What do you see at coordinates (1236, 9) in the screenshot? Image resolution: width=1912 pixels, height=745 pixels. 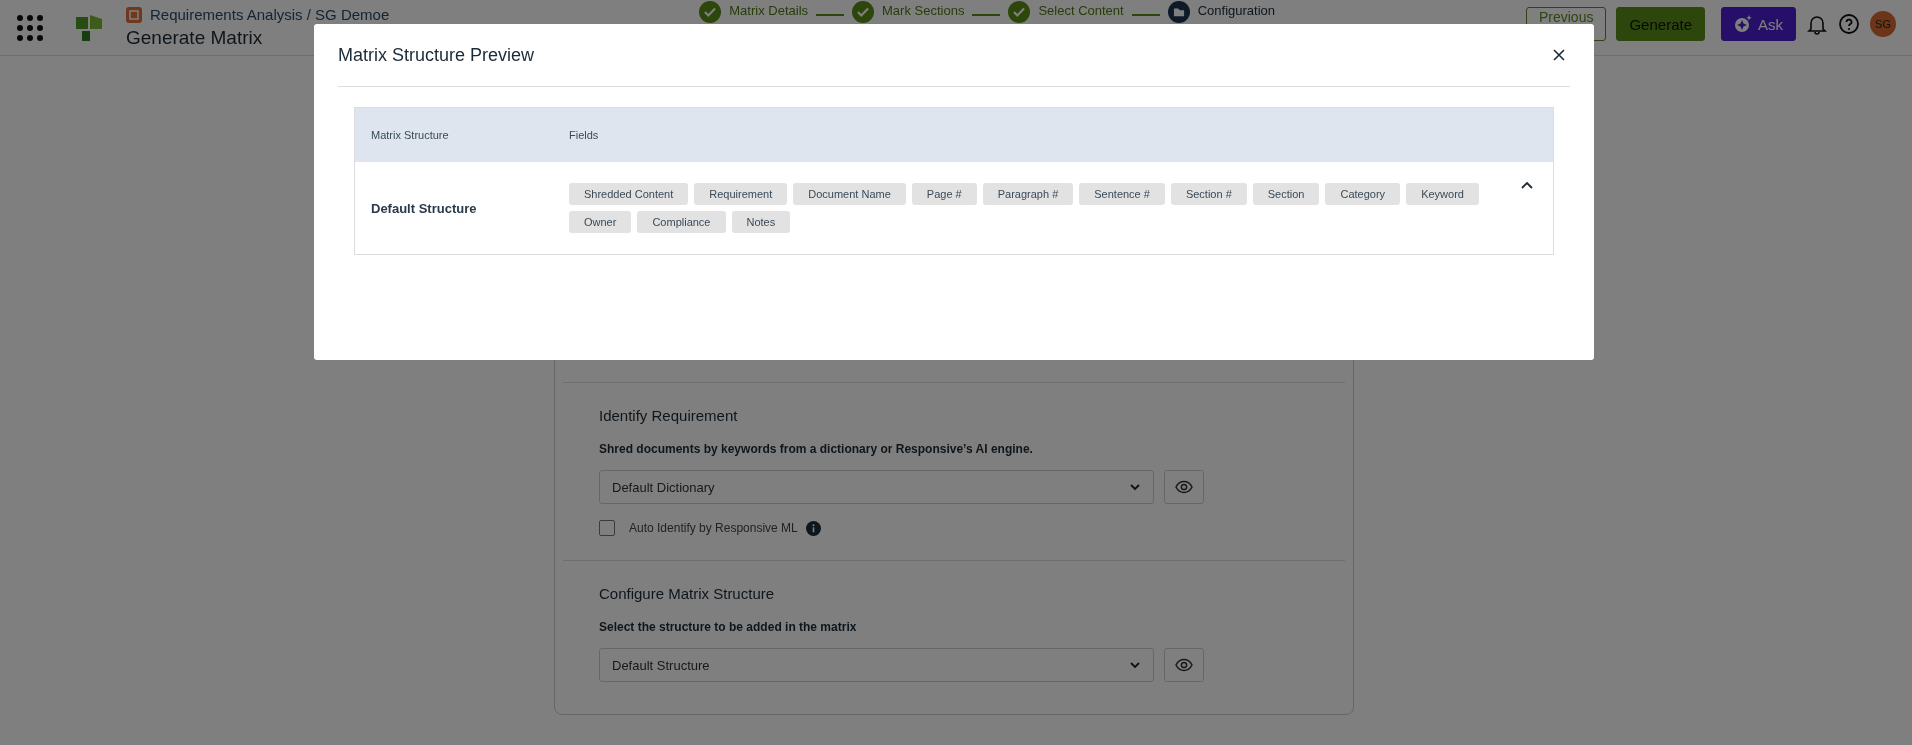 I see `step-label: Configuration` at bounding box center [1236, 9].